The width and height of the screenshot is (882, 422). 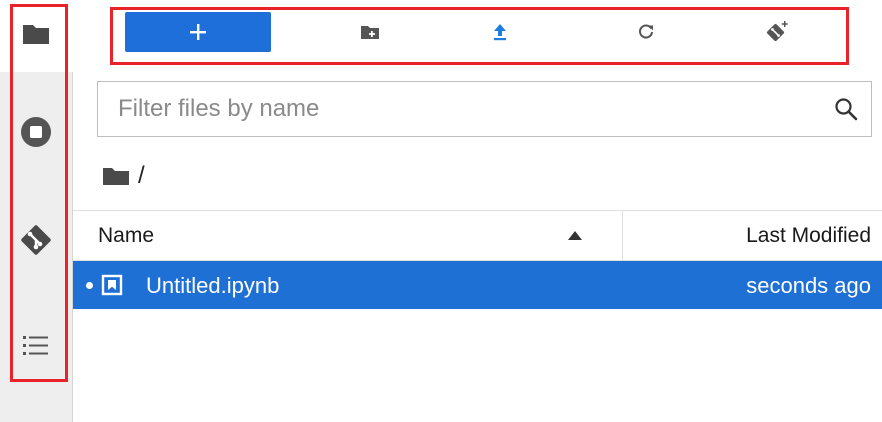 I want to click on refresh-button, so click(x=646, y=32).